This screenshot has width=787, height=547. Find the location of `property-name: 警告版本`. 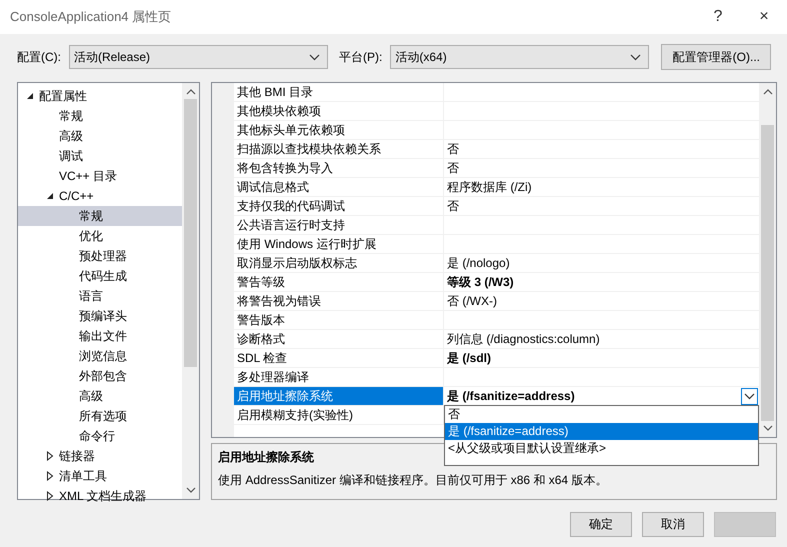

property-name: 警告版本 is located at coordinates (339, 320).